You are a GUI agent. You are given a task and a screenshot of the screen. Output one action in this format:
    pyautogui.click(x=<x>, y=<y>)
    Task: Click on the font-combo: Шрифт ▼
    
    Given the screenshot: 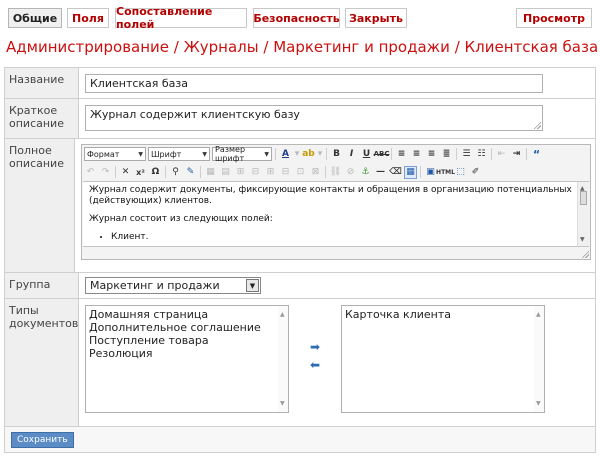 What is the action you would take?
    pyautogui.click(x=179, y=154)
    